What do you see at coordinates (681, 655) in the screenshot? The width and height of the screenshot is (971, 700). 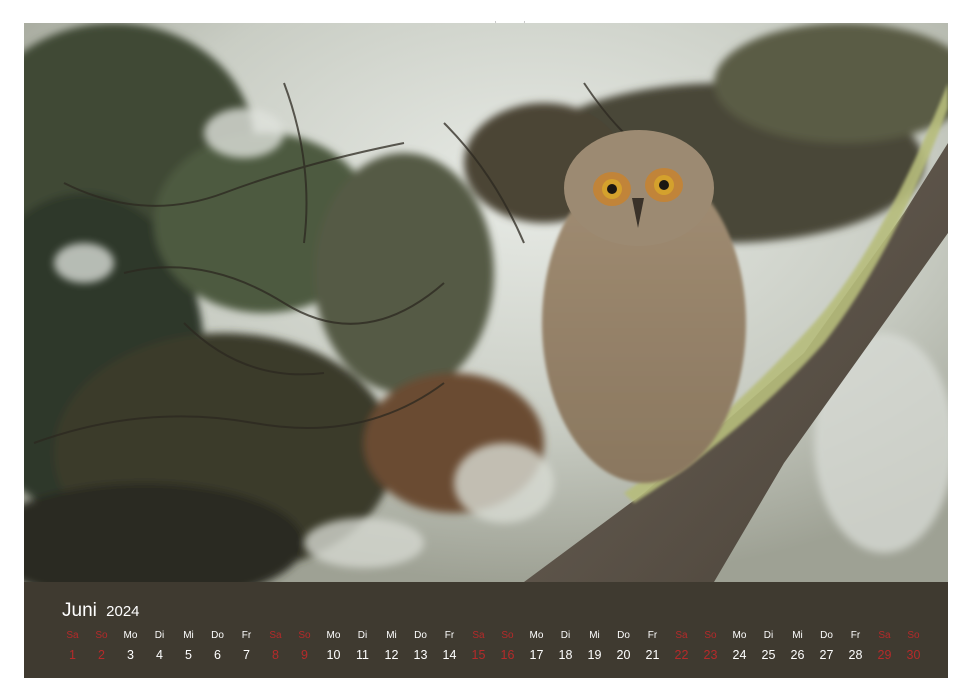 I see `day-number: 22` at bounding box center [681, 655].